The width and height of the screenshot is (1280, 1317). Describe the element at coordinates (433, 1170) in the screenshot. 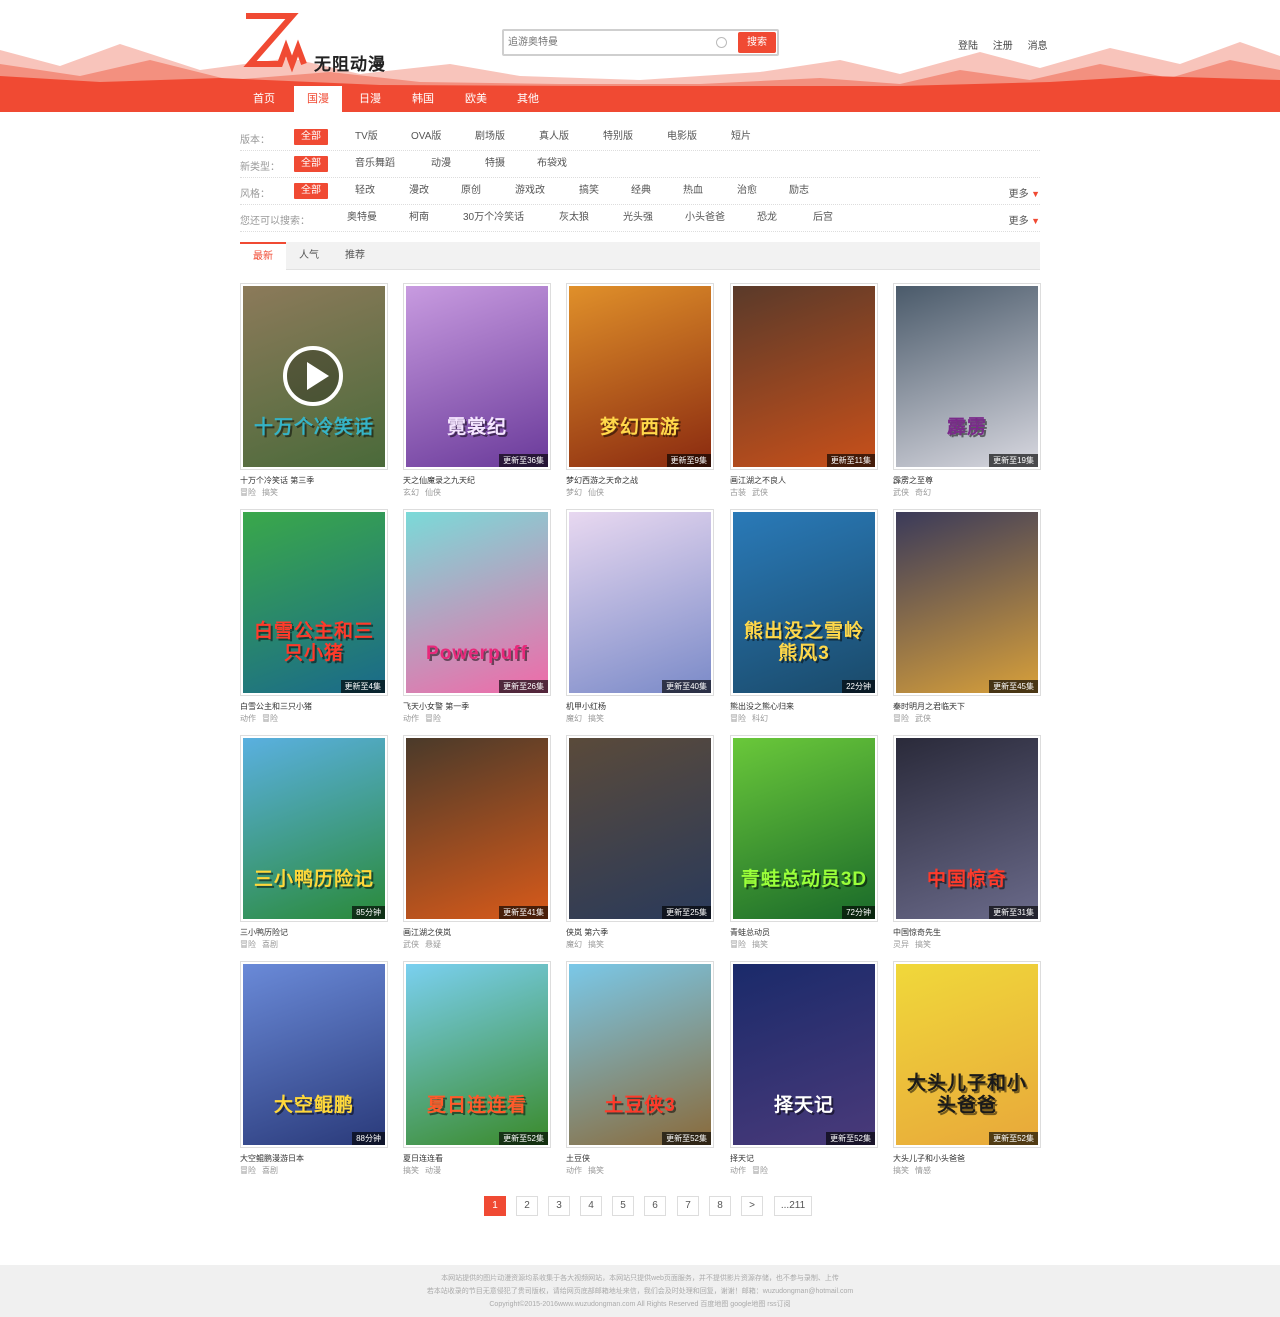

I see `genre-tag: 动漫` at that location.